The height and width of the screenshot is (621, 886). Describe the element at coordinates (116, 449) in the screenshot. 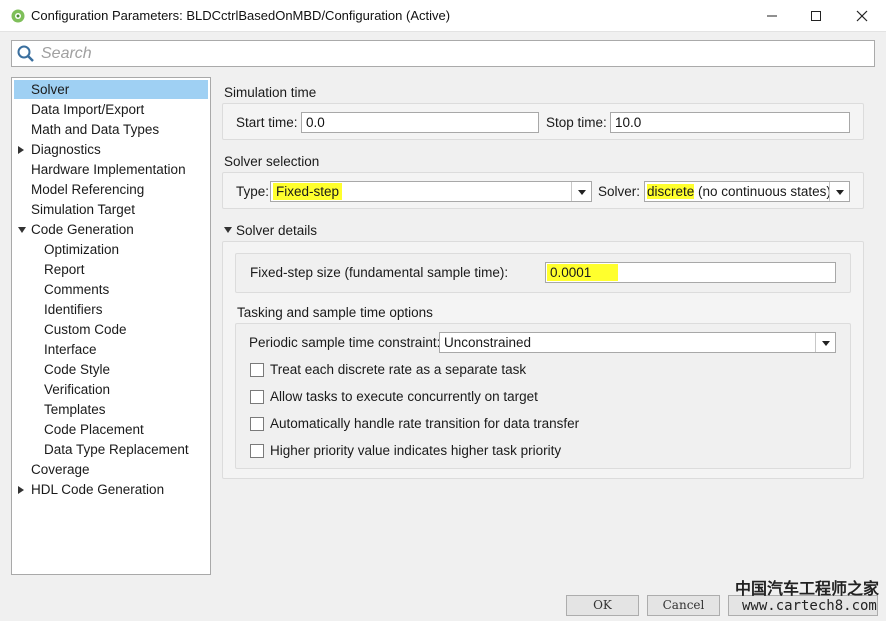

I see `nav-item-label: Data Type Replacement` at that location.